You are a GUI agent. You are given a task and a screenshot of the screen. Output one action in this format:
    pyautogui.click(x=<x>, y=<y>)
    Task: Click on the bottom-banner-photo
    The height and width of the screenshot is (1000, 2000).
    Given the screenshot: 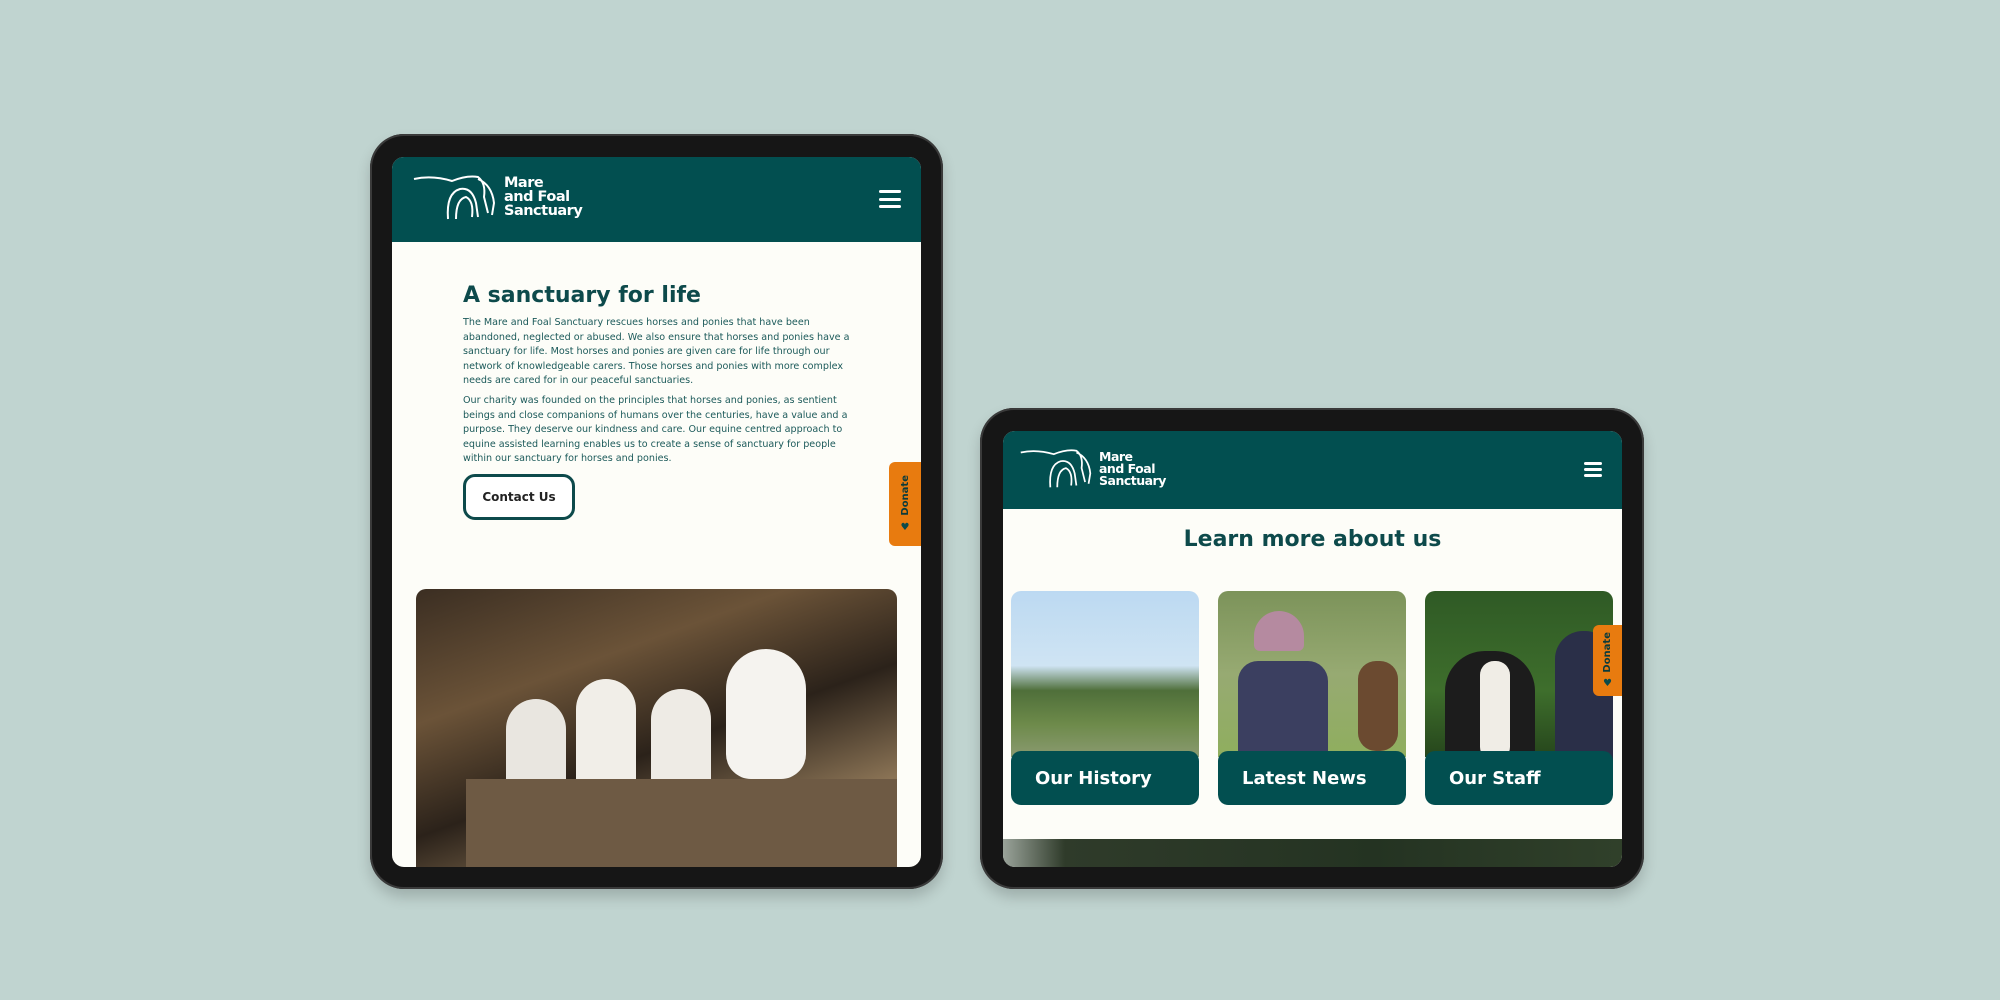 What is the action you would take?
    pyautogui.click(x=1312, y=853)
    